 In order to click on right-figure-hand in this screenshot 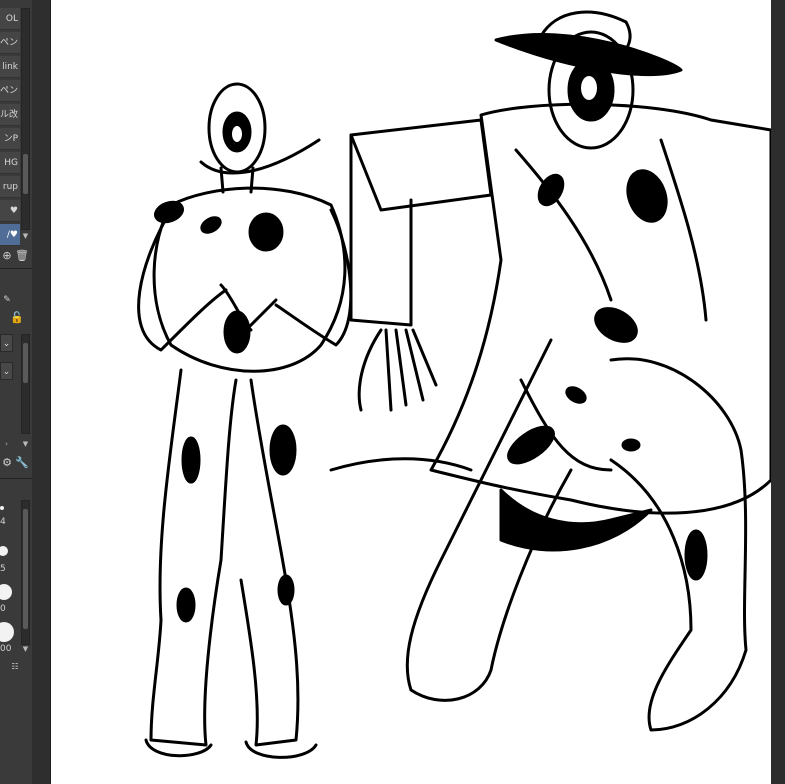, I will do `click(397, 370)`.